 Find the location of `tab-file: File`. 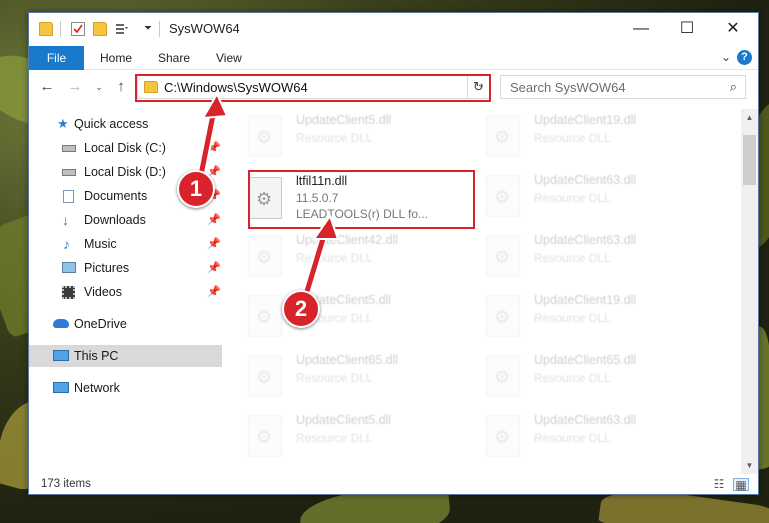

tab-file: File is located at coordinates (56, 58).